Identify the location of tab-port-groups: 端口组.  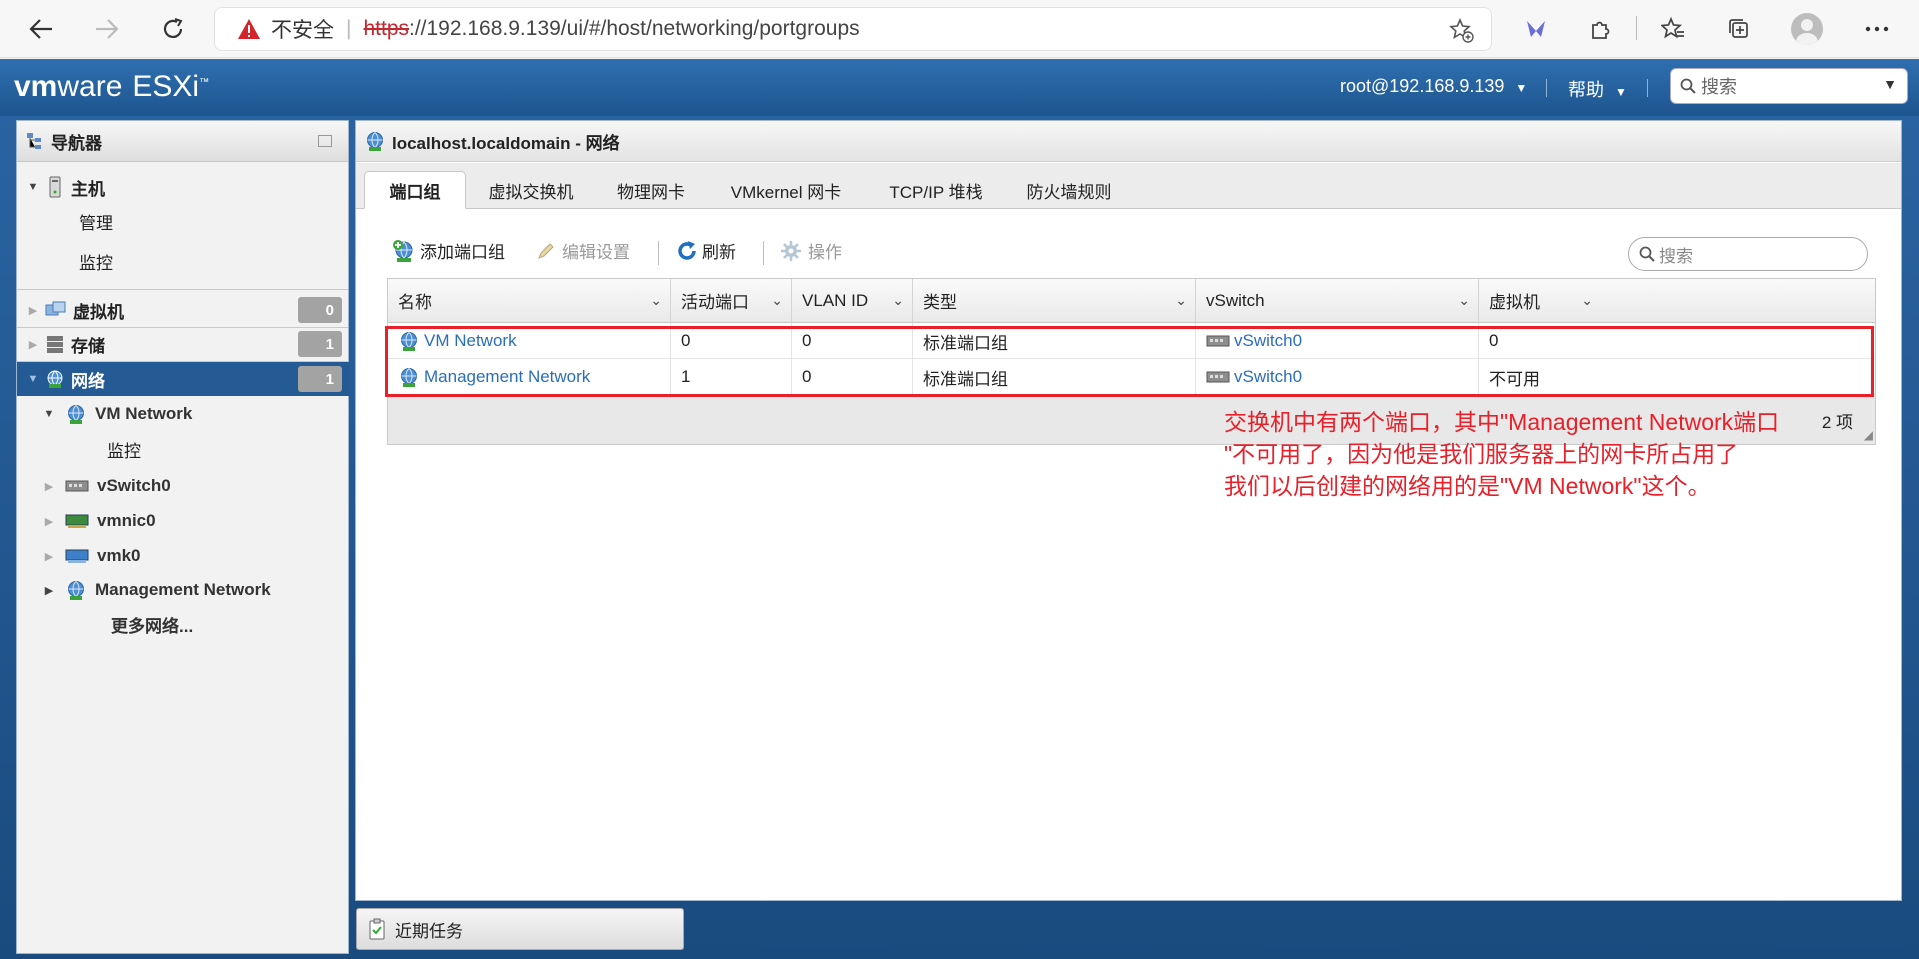
(415, 190).